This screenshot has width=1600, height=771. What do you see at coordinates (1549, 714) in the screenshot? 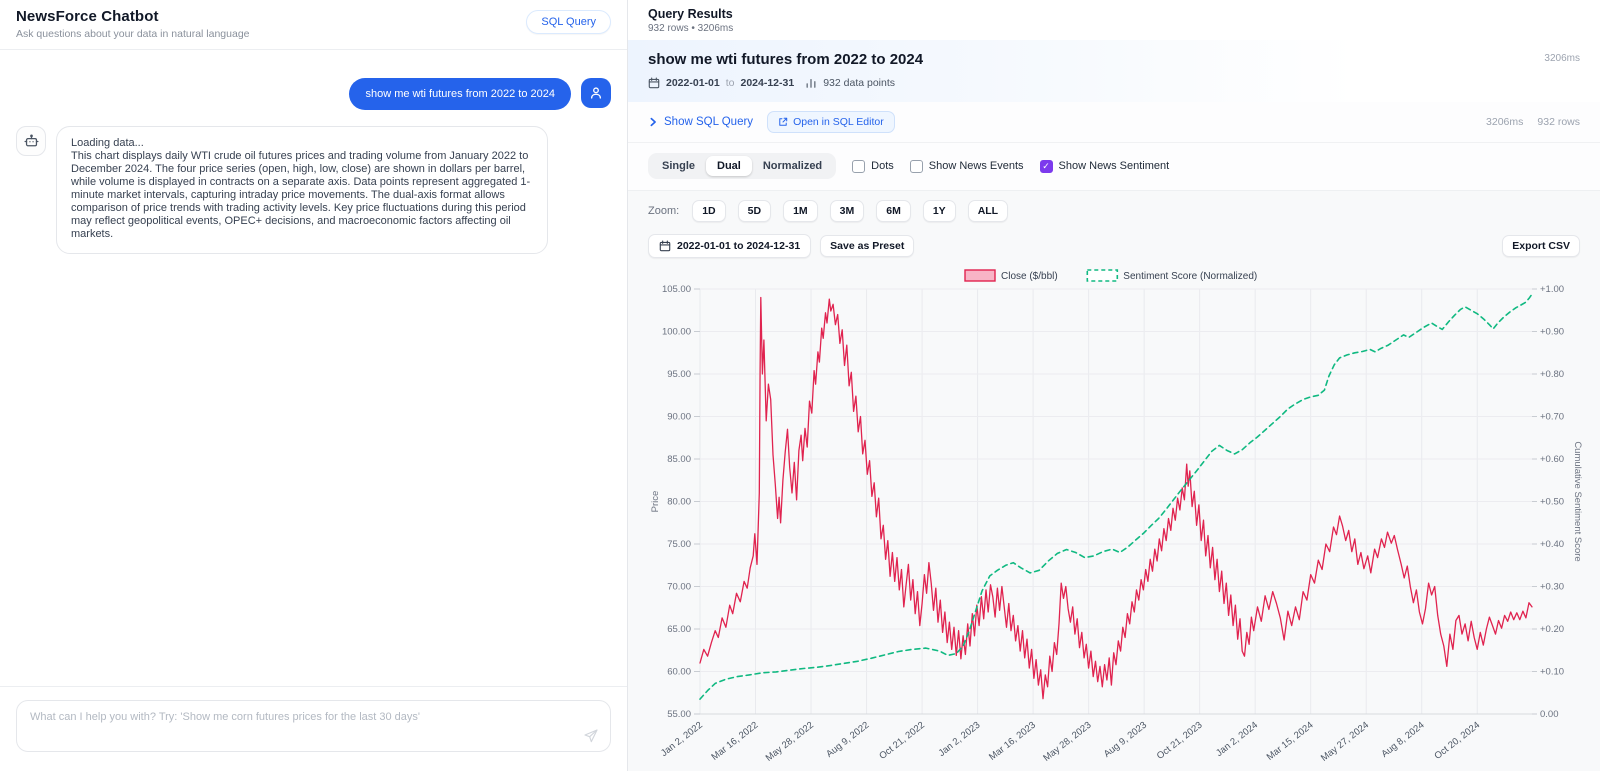
I see `y-right-tick-label: 0.00` at bounding box center [1549, 714].